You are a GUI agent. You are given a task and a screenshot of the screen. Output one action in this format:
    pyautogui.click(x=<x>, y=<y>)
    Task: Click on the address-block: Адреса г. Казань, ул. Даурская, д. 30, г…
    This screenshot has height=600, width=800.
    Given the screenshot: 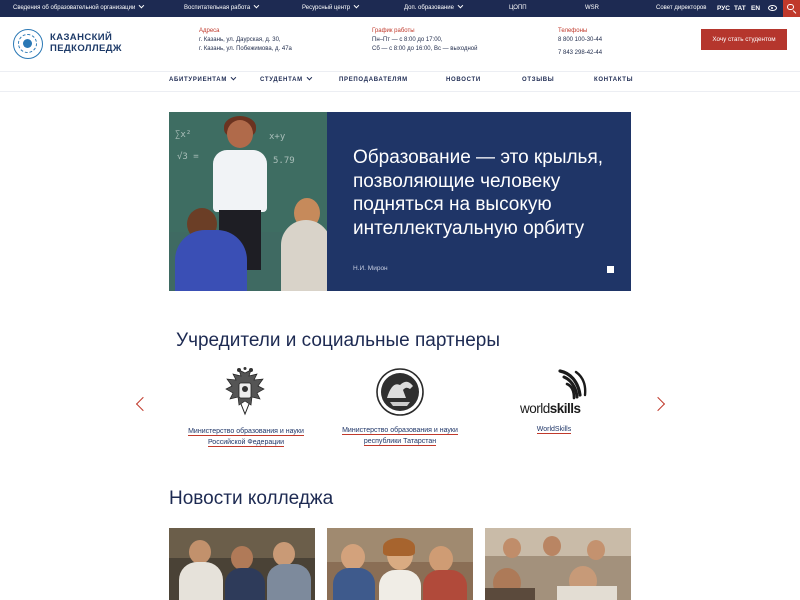 What is the action you would take?
    pyautogui.click(x=245, y=40)
    